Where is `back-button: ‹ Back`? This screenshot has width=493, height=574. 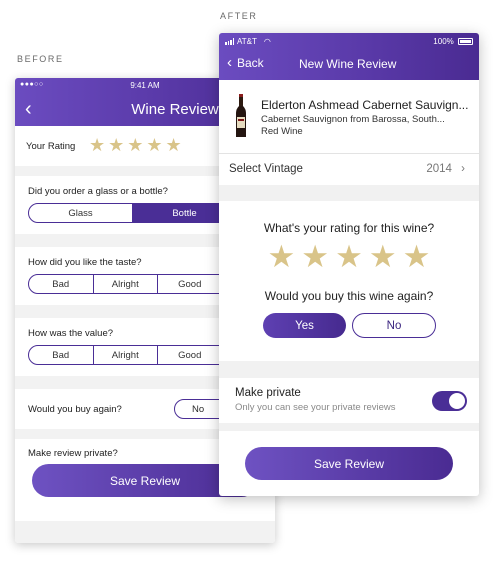 back-button: ‹ Back is located at coordinates (245, 62).